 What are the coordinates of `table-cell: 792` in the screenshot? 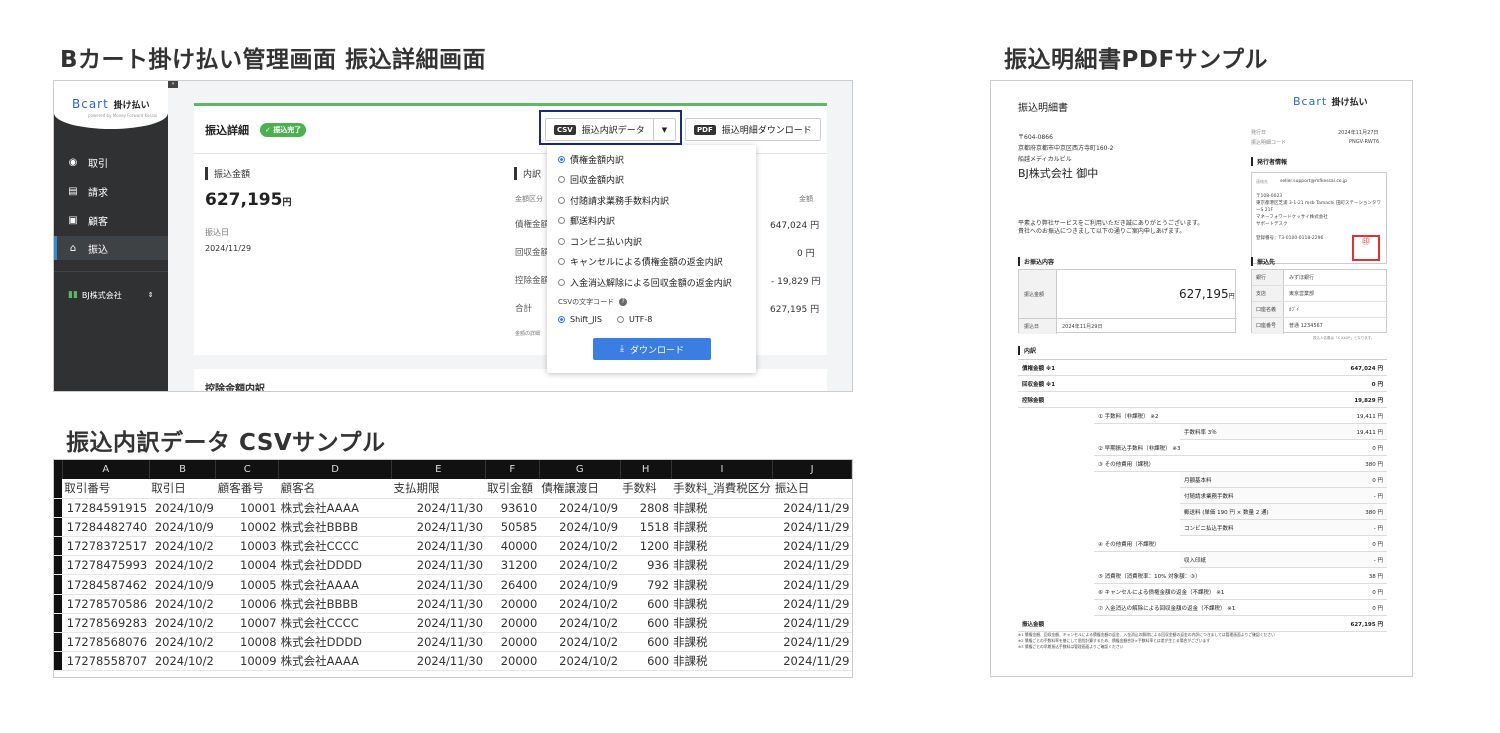 It's located at (646, 584).